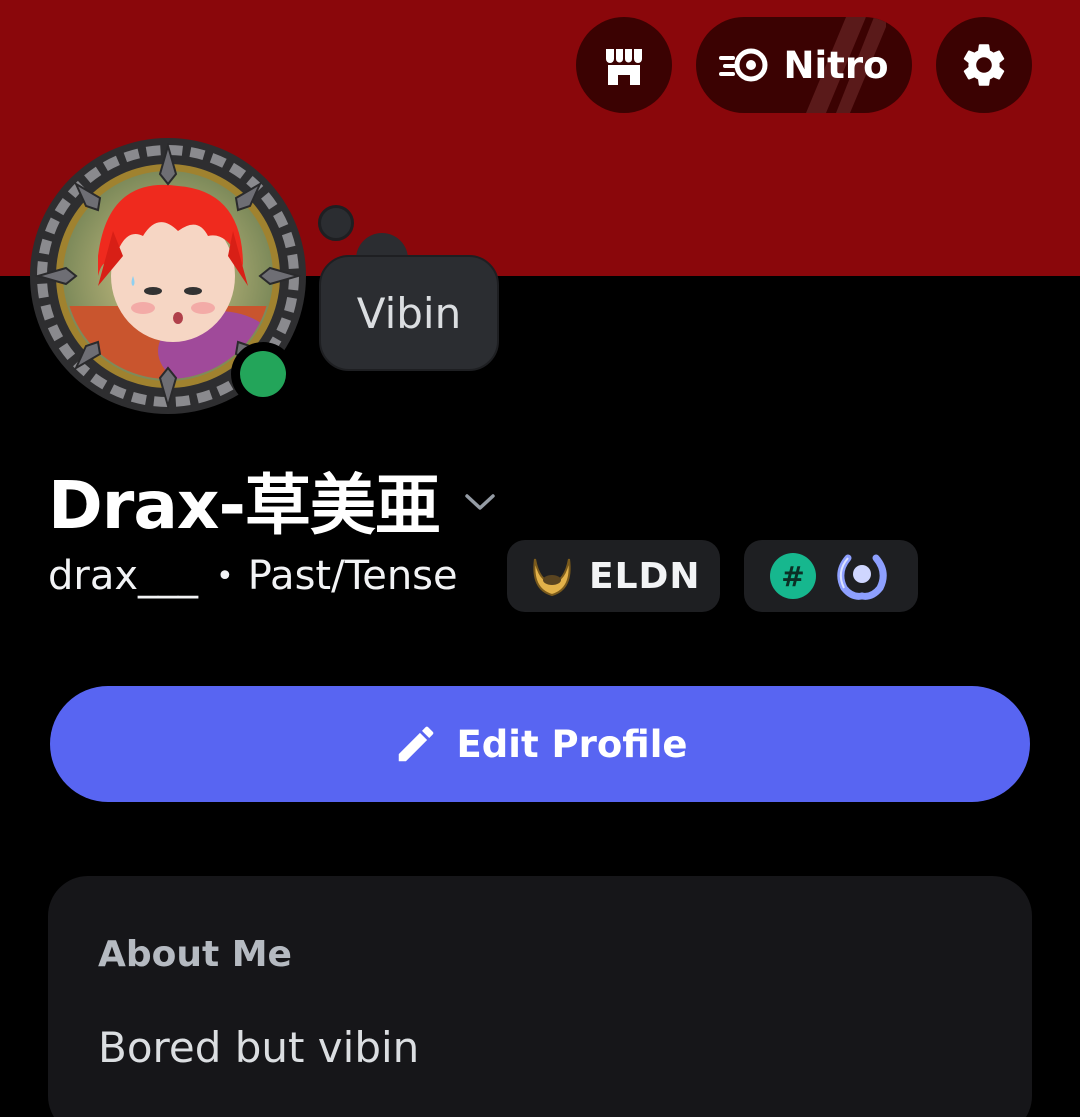 The width and height of the screenshot is (1080, 1117). What do you see at coordinates (743, 65) in the screenshot?
I see `nitro-icon` at bounding box center [743, 65].